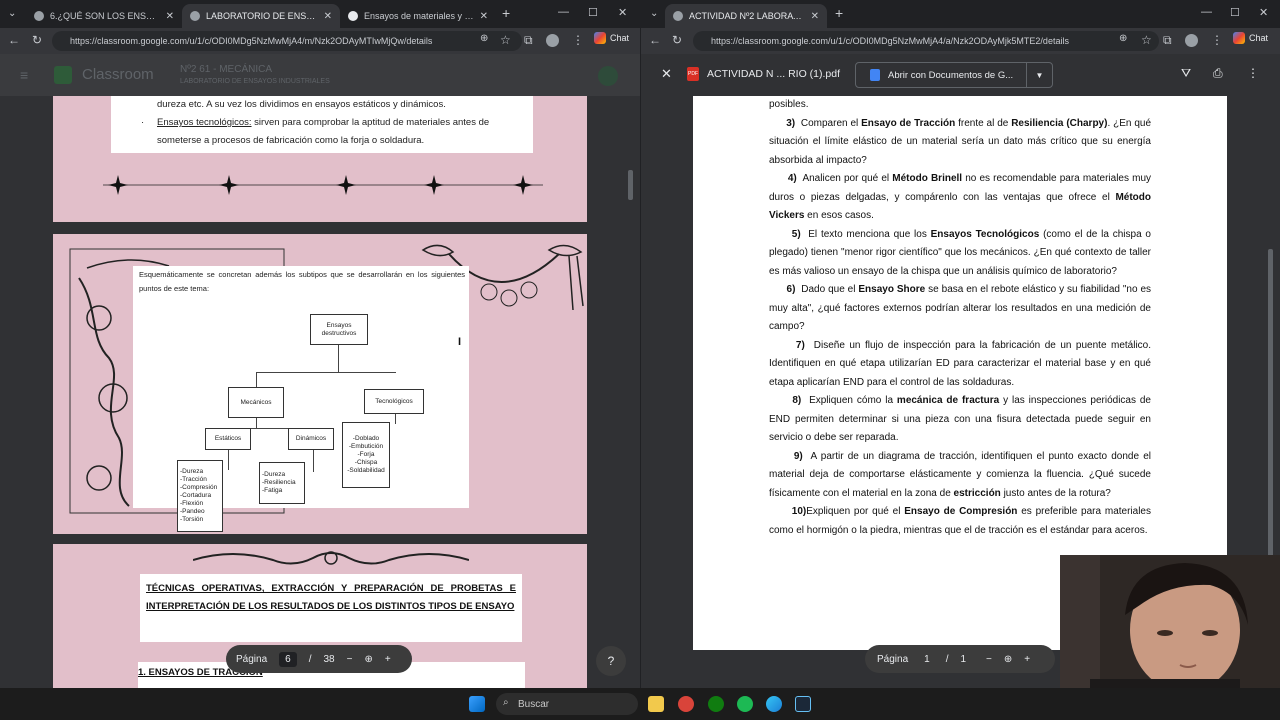  What do you see at coordinates (418, 16) in the screenshot?
I see `tab-ensayos-materiales: Ensayos de materiales y métodos ✕` at bounding box center [418, 16].